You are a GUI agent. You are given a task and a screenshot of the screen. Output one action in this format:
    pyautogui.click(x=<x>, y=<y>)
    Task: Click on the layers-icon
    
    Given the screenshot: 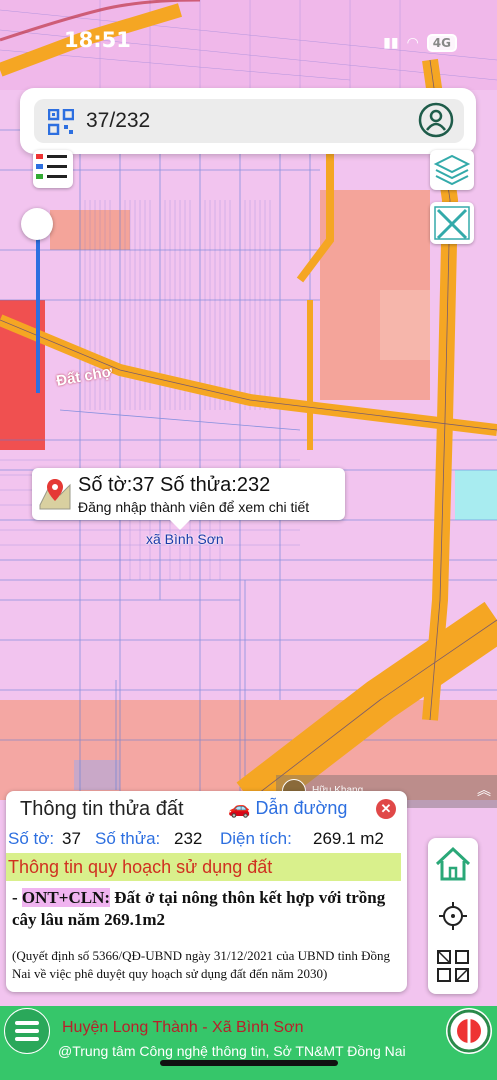 What is the action you would take?
    pyautogui.click(x=452, y=170)
    